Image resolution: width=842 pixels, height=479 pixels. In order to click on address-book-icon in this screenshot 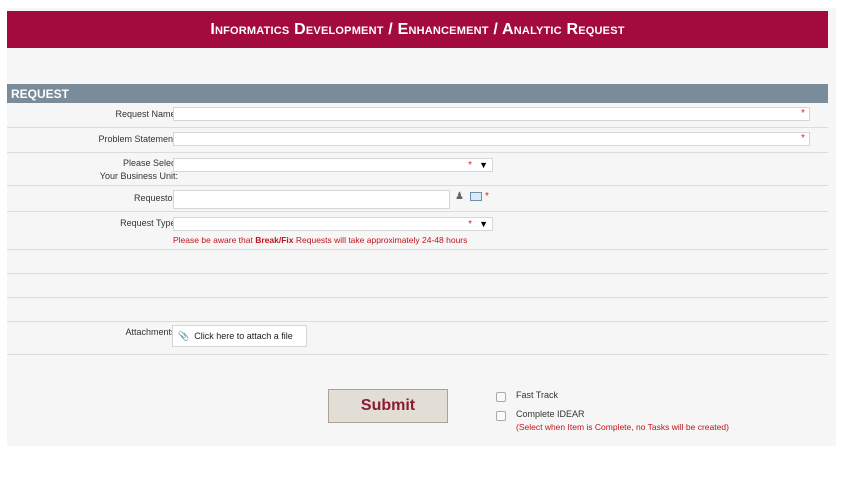, I will do `click(476, 196)`.